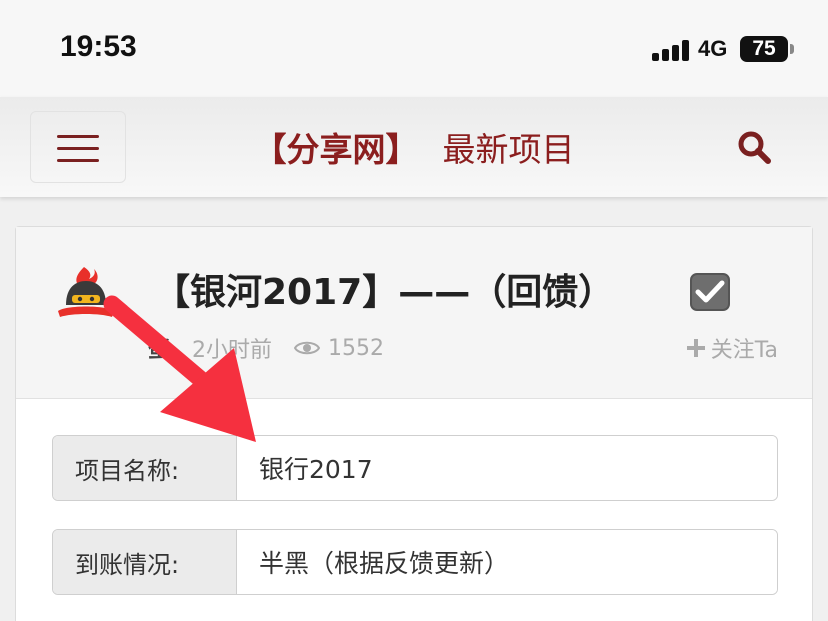 This screenshot has width=828, height=621. Describe the element at coordinates (145, 468) in the screenshot. I see `field-label: 项目名称:` at that location.